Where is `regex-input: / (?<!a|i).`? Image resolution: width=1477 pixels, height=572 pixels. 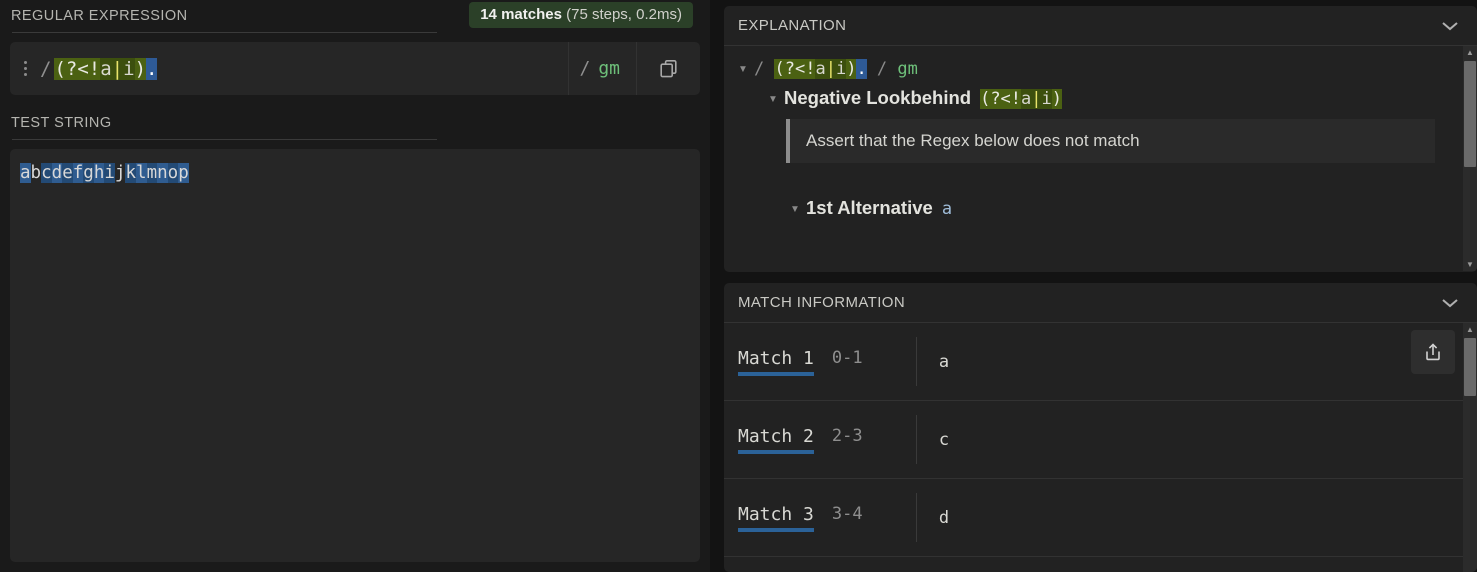
regex-input: / (?<!a|i). is located at coordinates (304, 68).